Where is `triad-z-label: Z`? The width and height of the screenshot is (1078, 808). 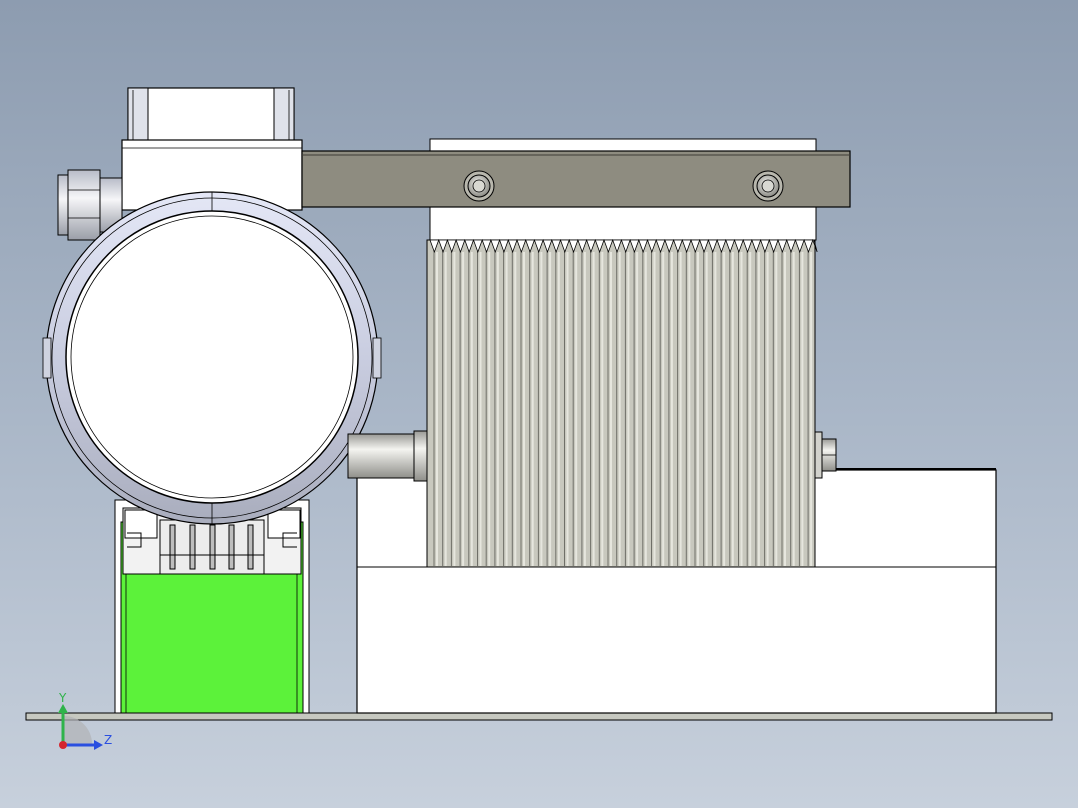
triad-z-label: Z is located at coordinates (108, 740).